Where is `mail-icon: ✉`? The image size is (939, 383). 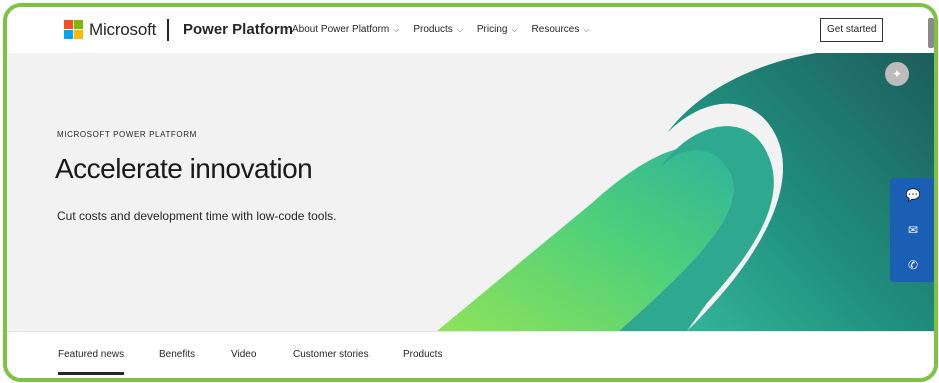 mail-icon: ✉ is located at coordinates (913, 230).